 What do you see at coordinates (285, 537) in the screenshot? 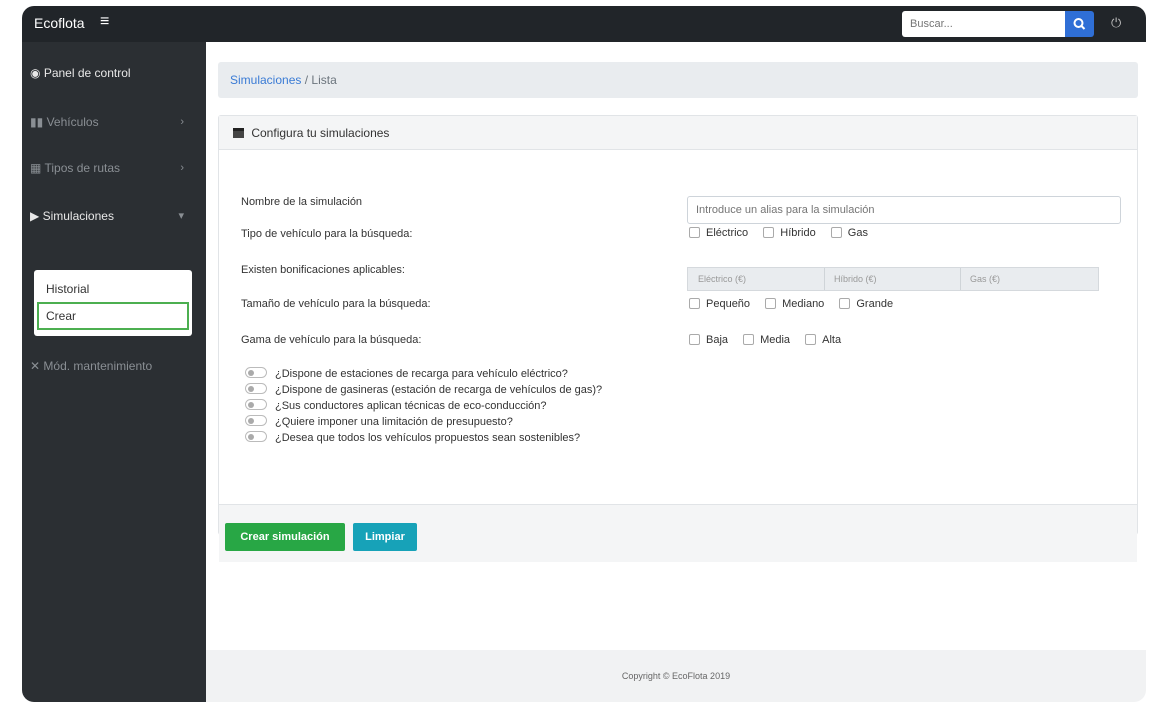
I see `create-simulation-button: Crear simulación` at bounding box center [285, 537].